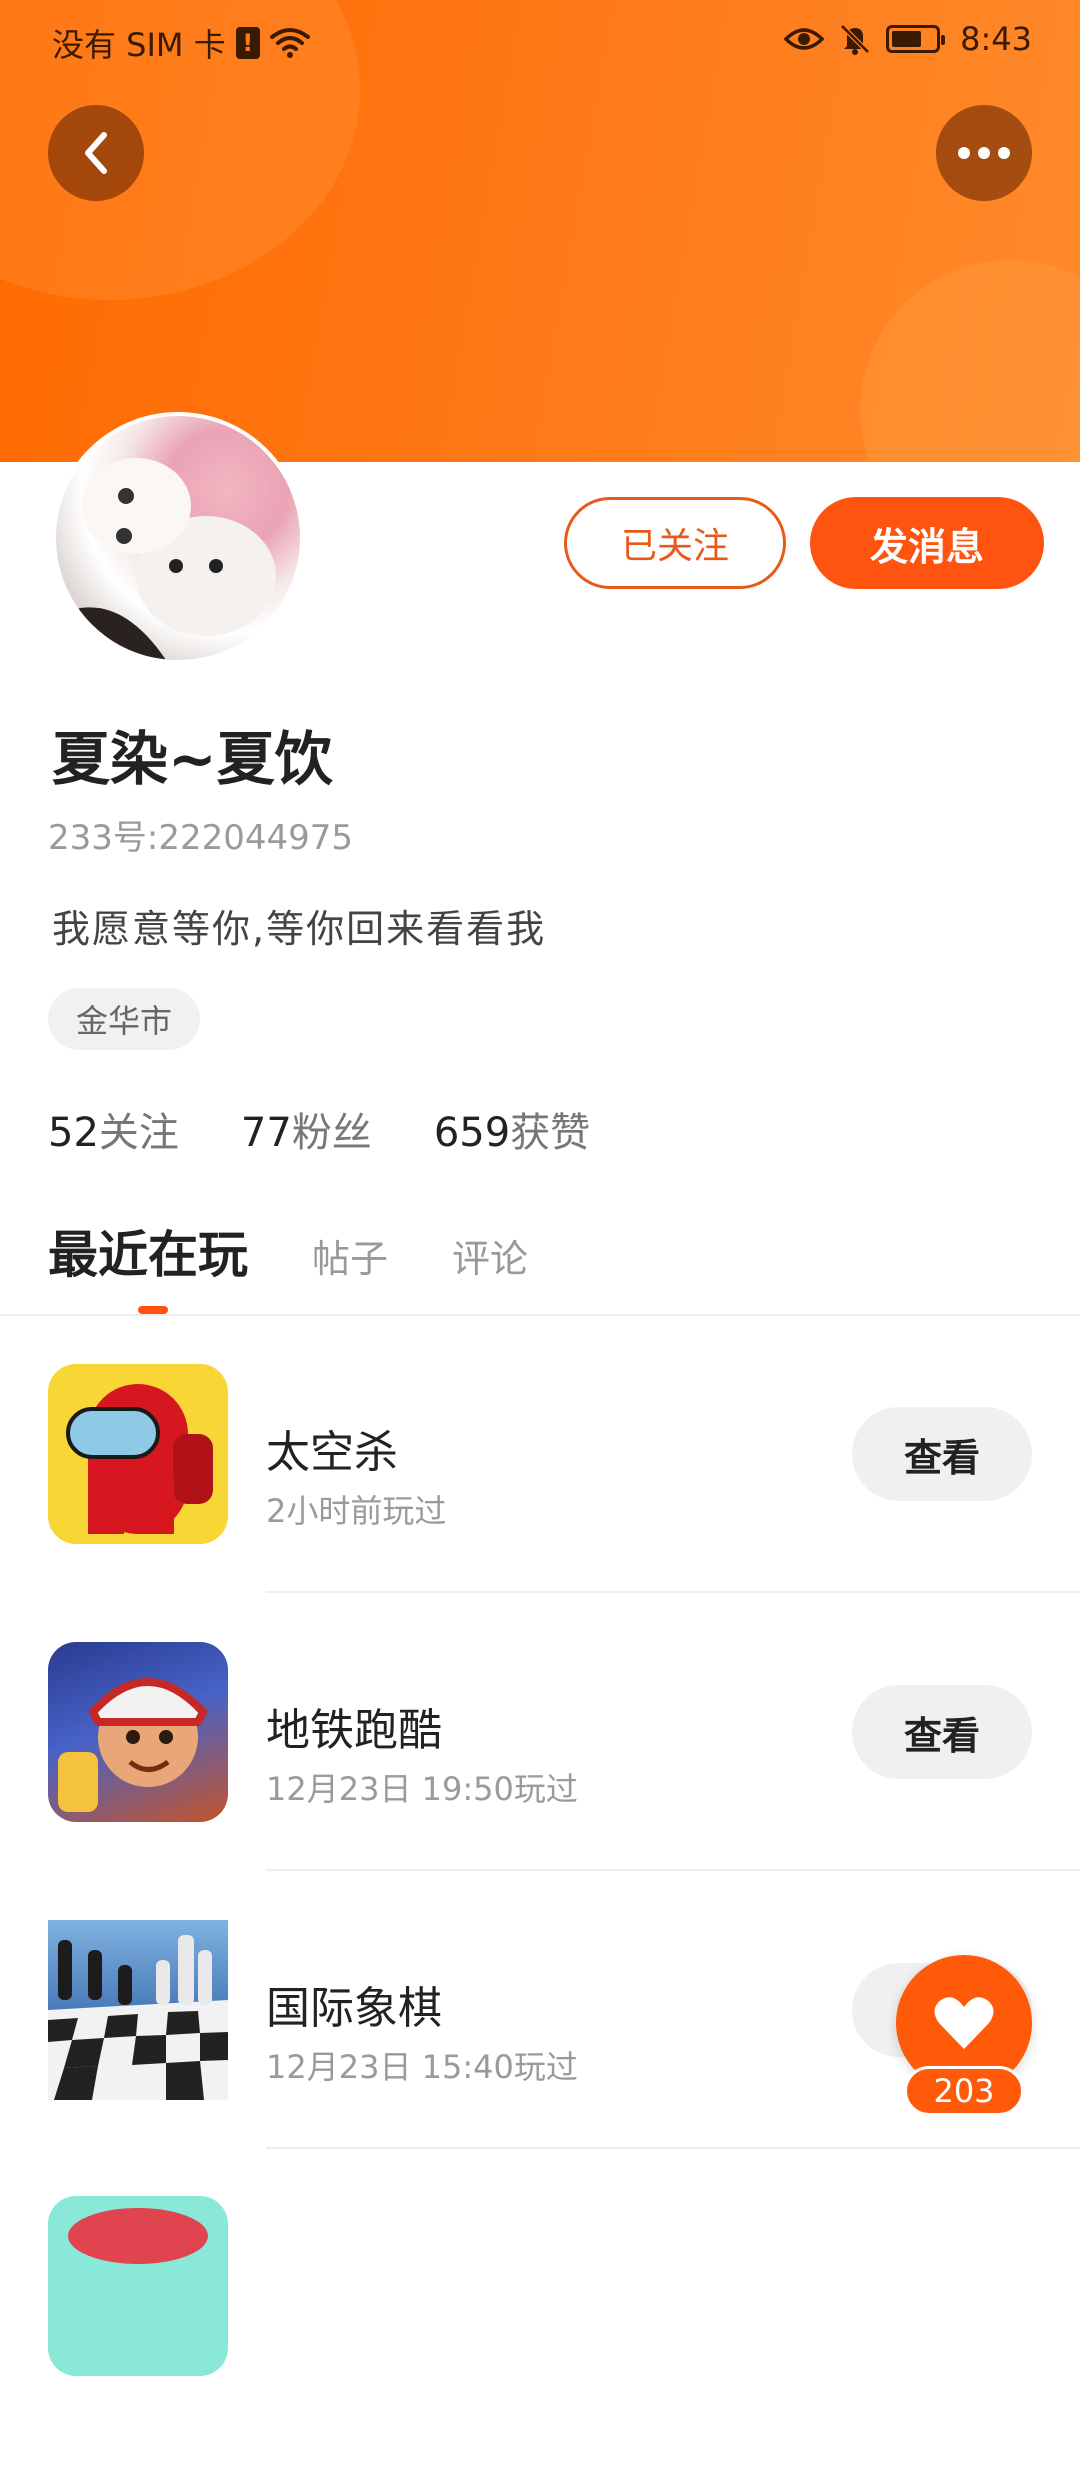  Describe the element at coordinates (166, 559) in the screenshot. I see `avatar-illustration` at that location.